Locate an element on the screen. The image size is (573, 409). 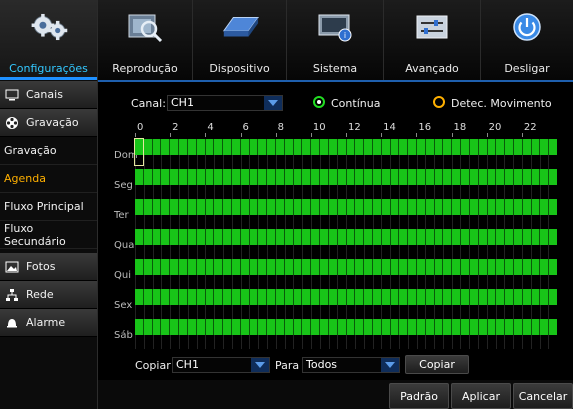
sidebar-item-fluxo-secundario: Fluxo Secundário is located at coordinates (48, 235).